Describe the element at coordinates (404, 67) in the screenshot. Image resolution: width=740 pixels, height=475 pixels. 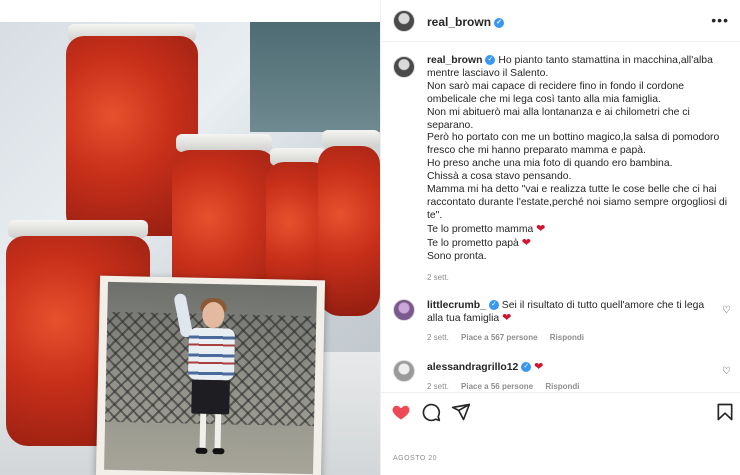
I see `caption-avatar` at that location.